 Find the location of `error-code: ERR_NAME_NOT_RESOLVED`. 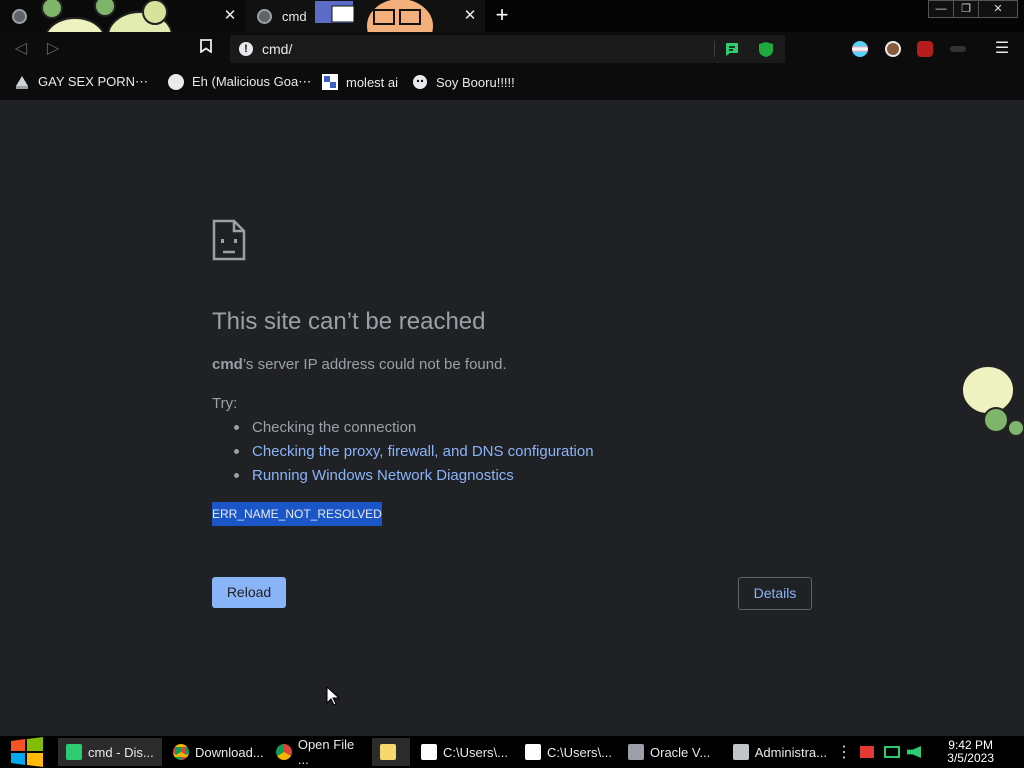

error-code: ERR_NAME_NOT_RESOLVED is located at coordinates (297, 514).